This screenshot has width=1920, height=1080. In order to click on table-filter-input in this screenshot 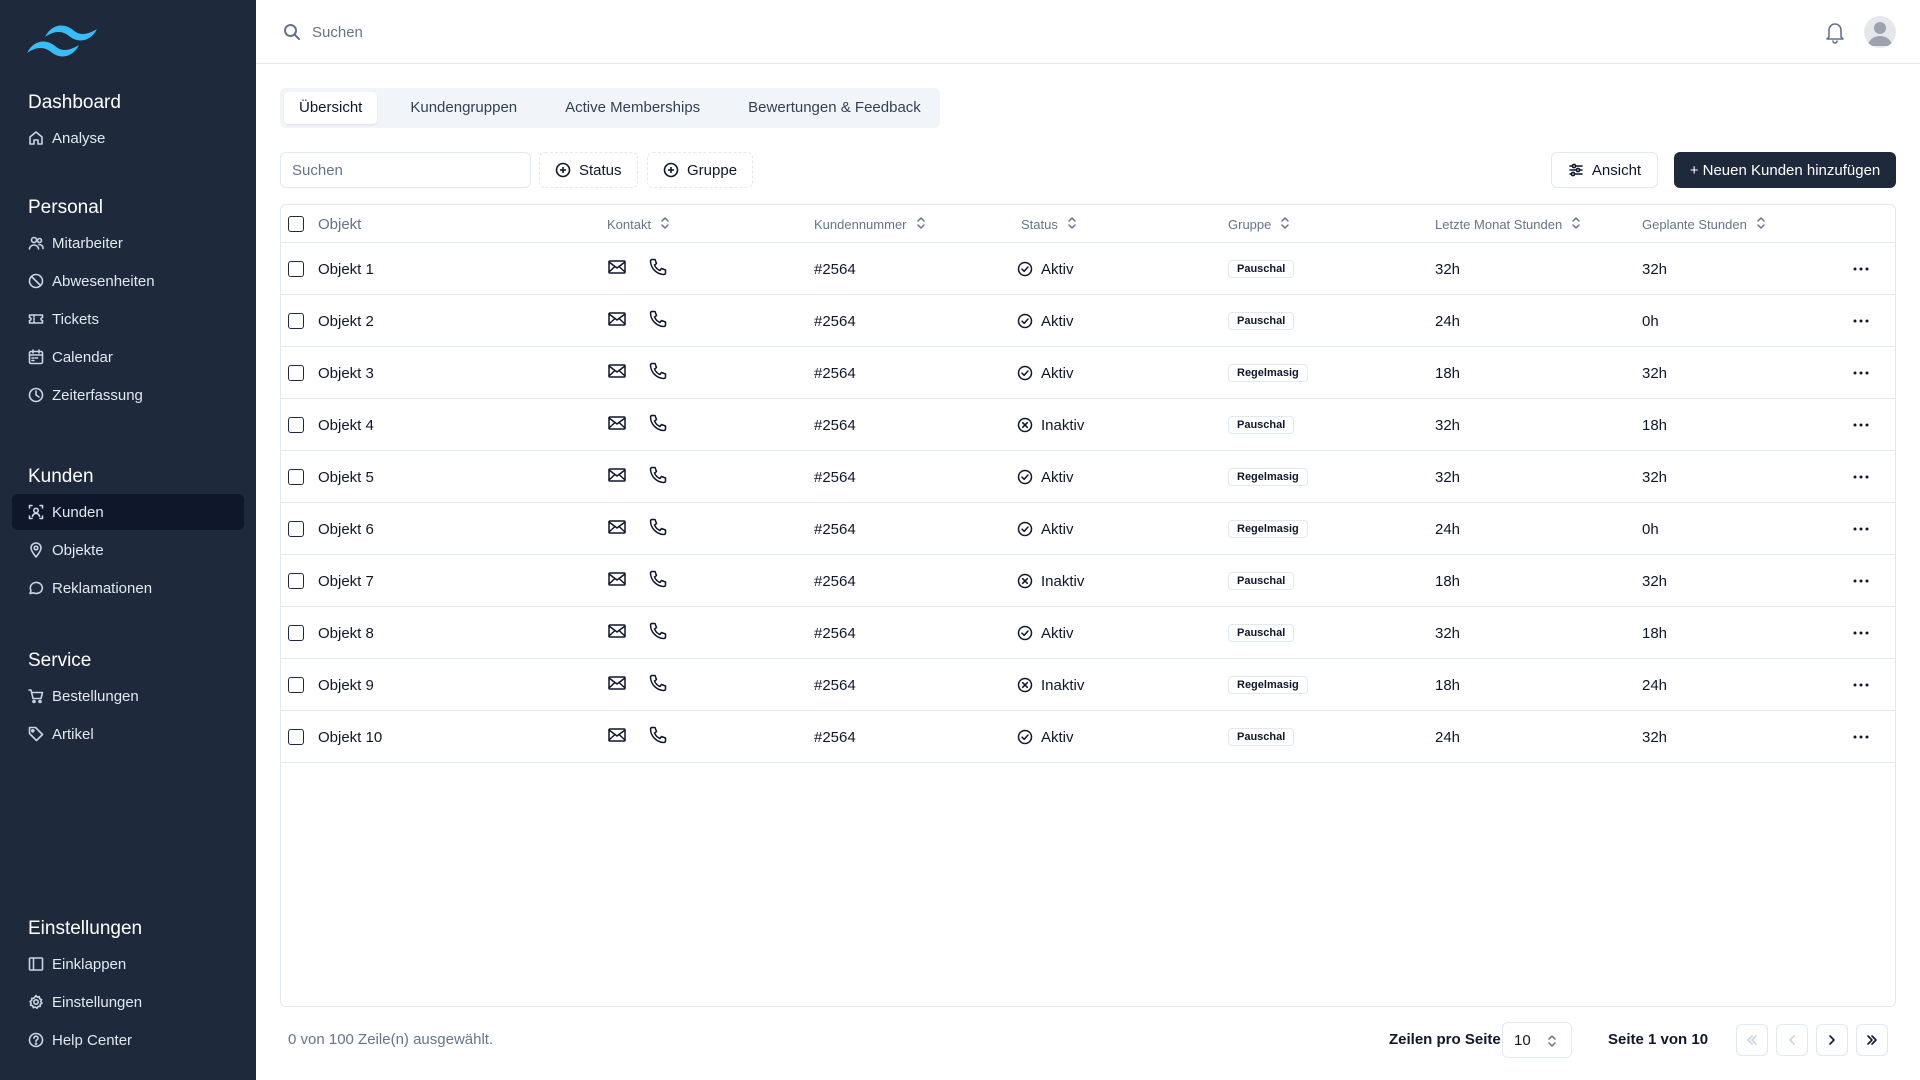, I will do `click(405, 170)`.